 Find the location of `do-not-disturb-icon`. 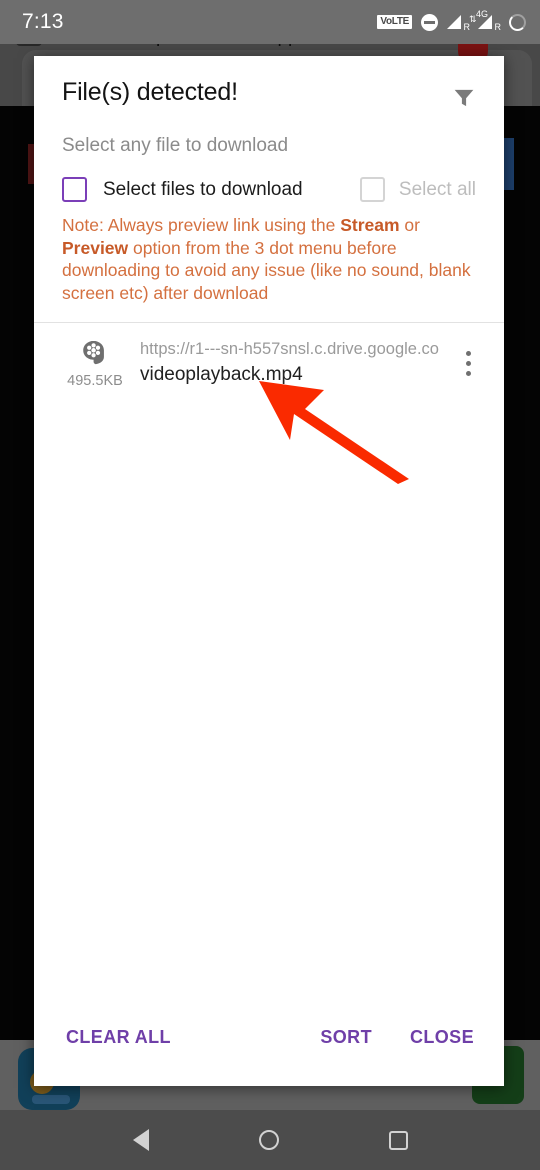

do-not-disturb-icon is located at coordinates (429, 22).